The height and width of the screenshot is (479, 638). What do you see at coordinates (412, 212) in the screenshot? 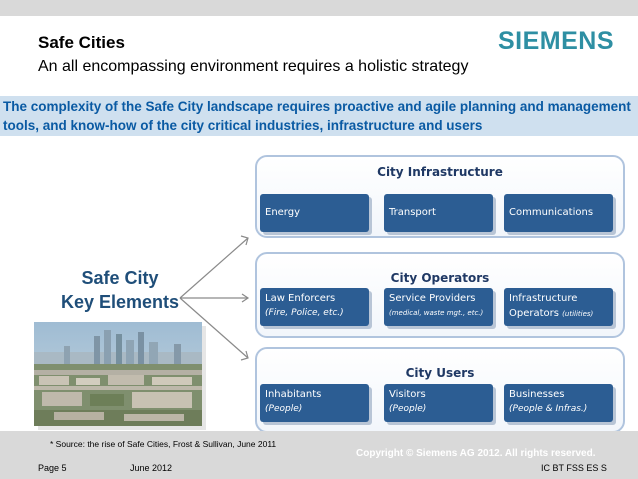
I see `card-label: Transport` at bounding box center [412, 212].